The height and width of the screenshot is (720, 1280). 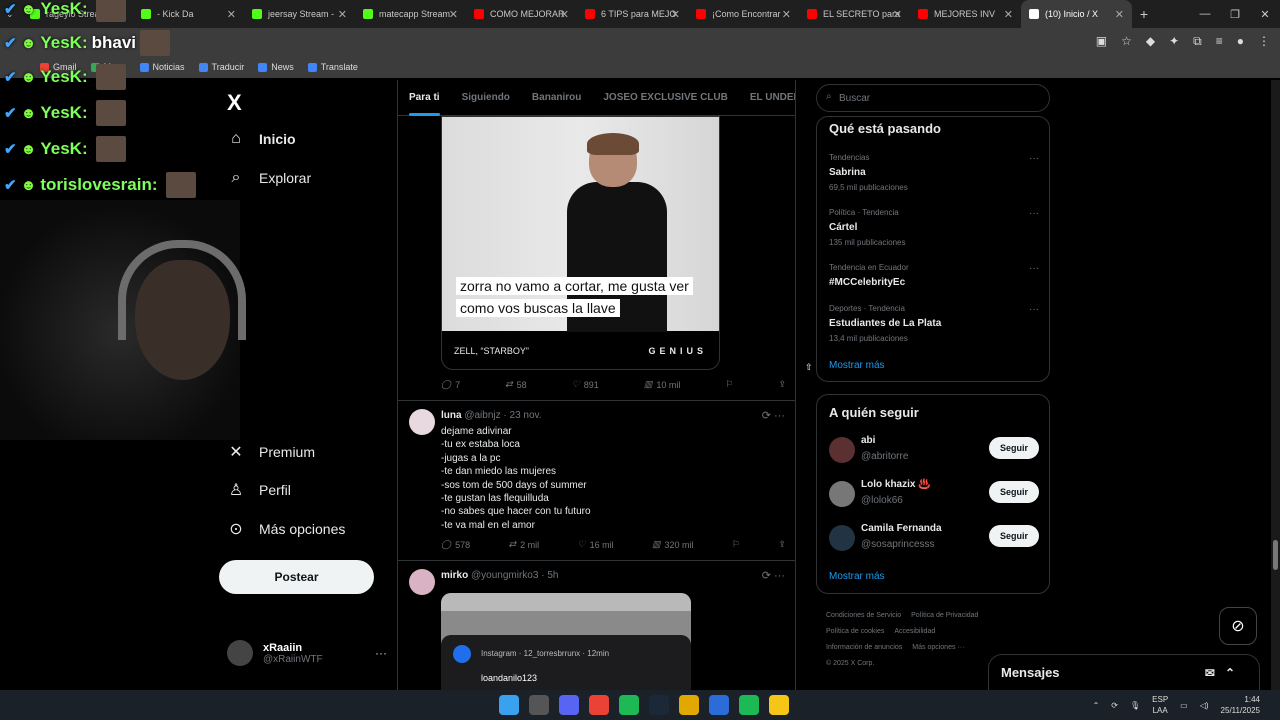 What do you see at coordinates (1264, 41) in the screenshot?
I see `menu-icon: ⋮` at bounding box center [1264, 41].